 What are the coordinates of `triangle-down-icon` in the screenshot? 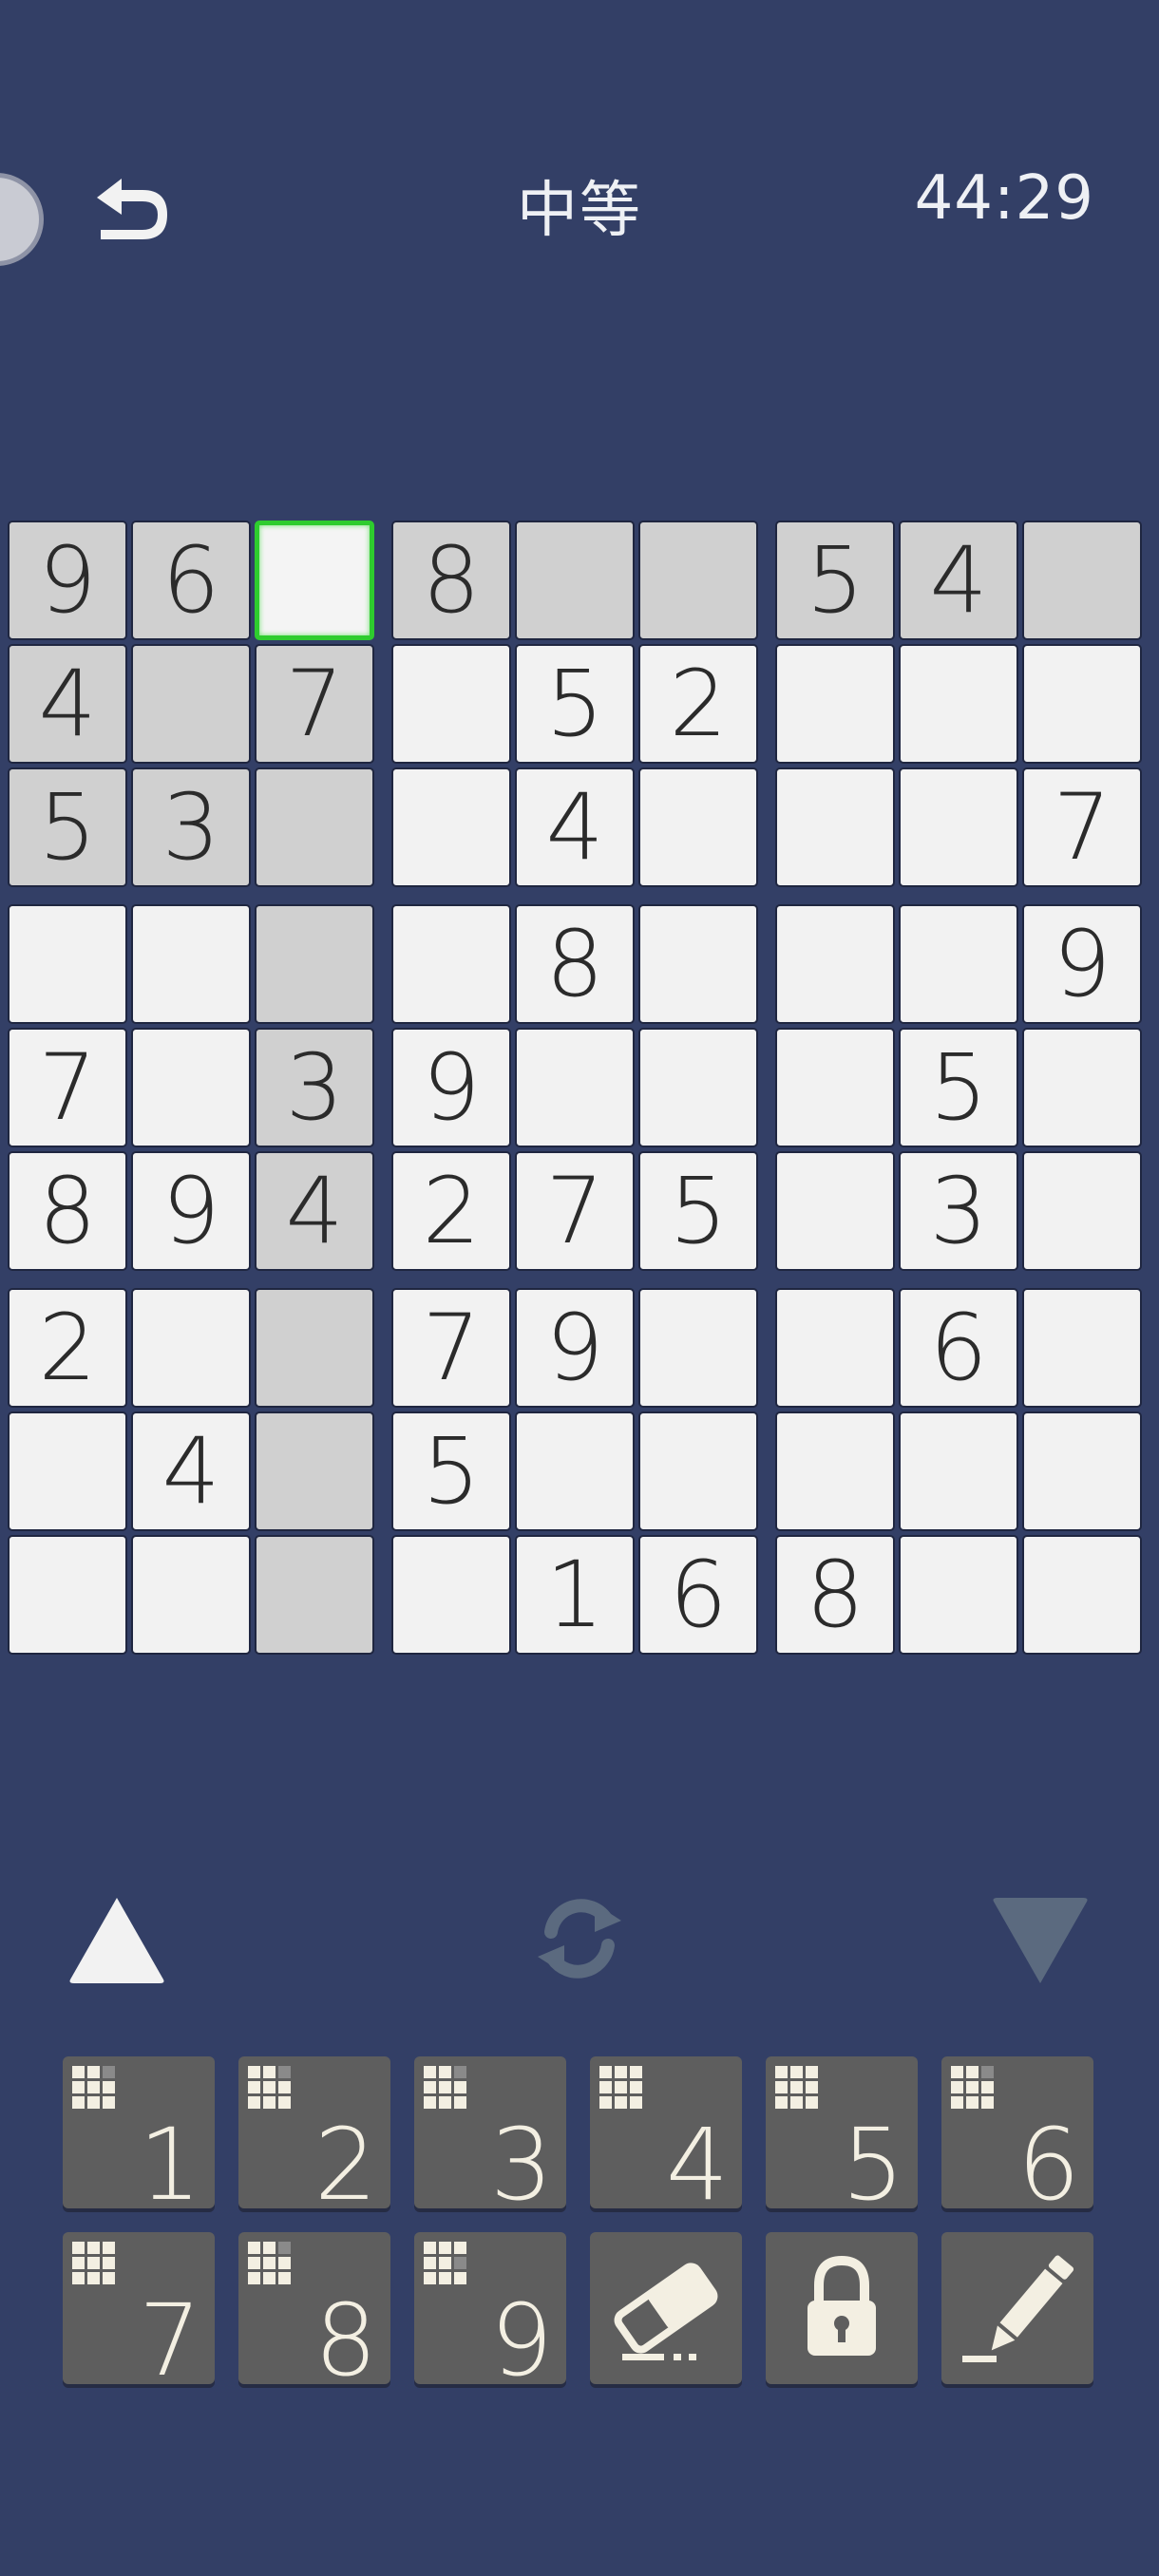 It's located at (1040, 1941).